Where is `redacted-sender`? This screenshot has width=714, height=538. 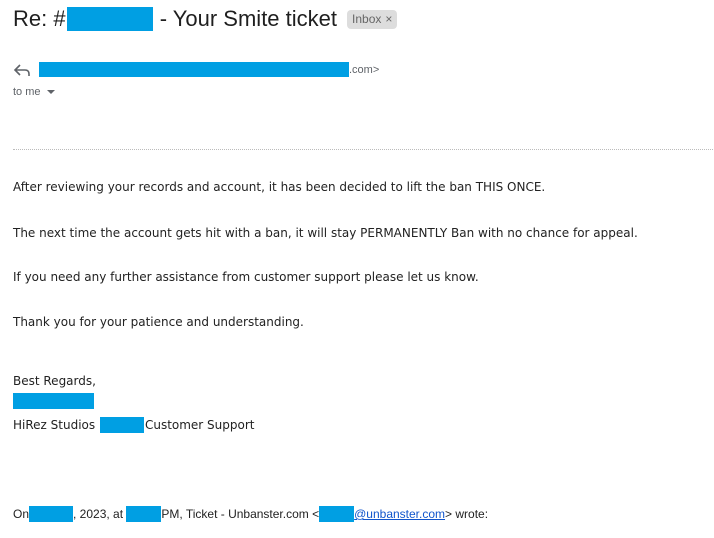 redacted-sender is located at coordinates (194, 69).